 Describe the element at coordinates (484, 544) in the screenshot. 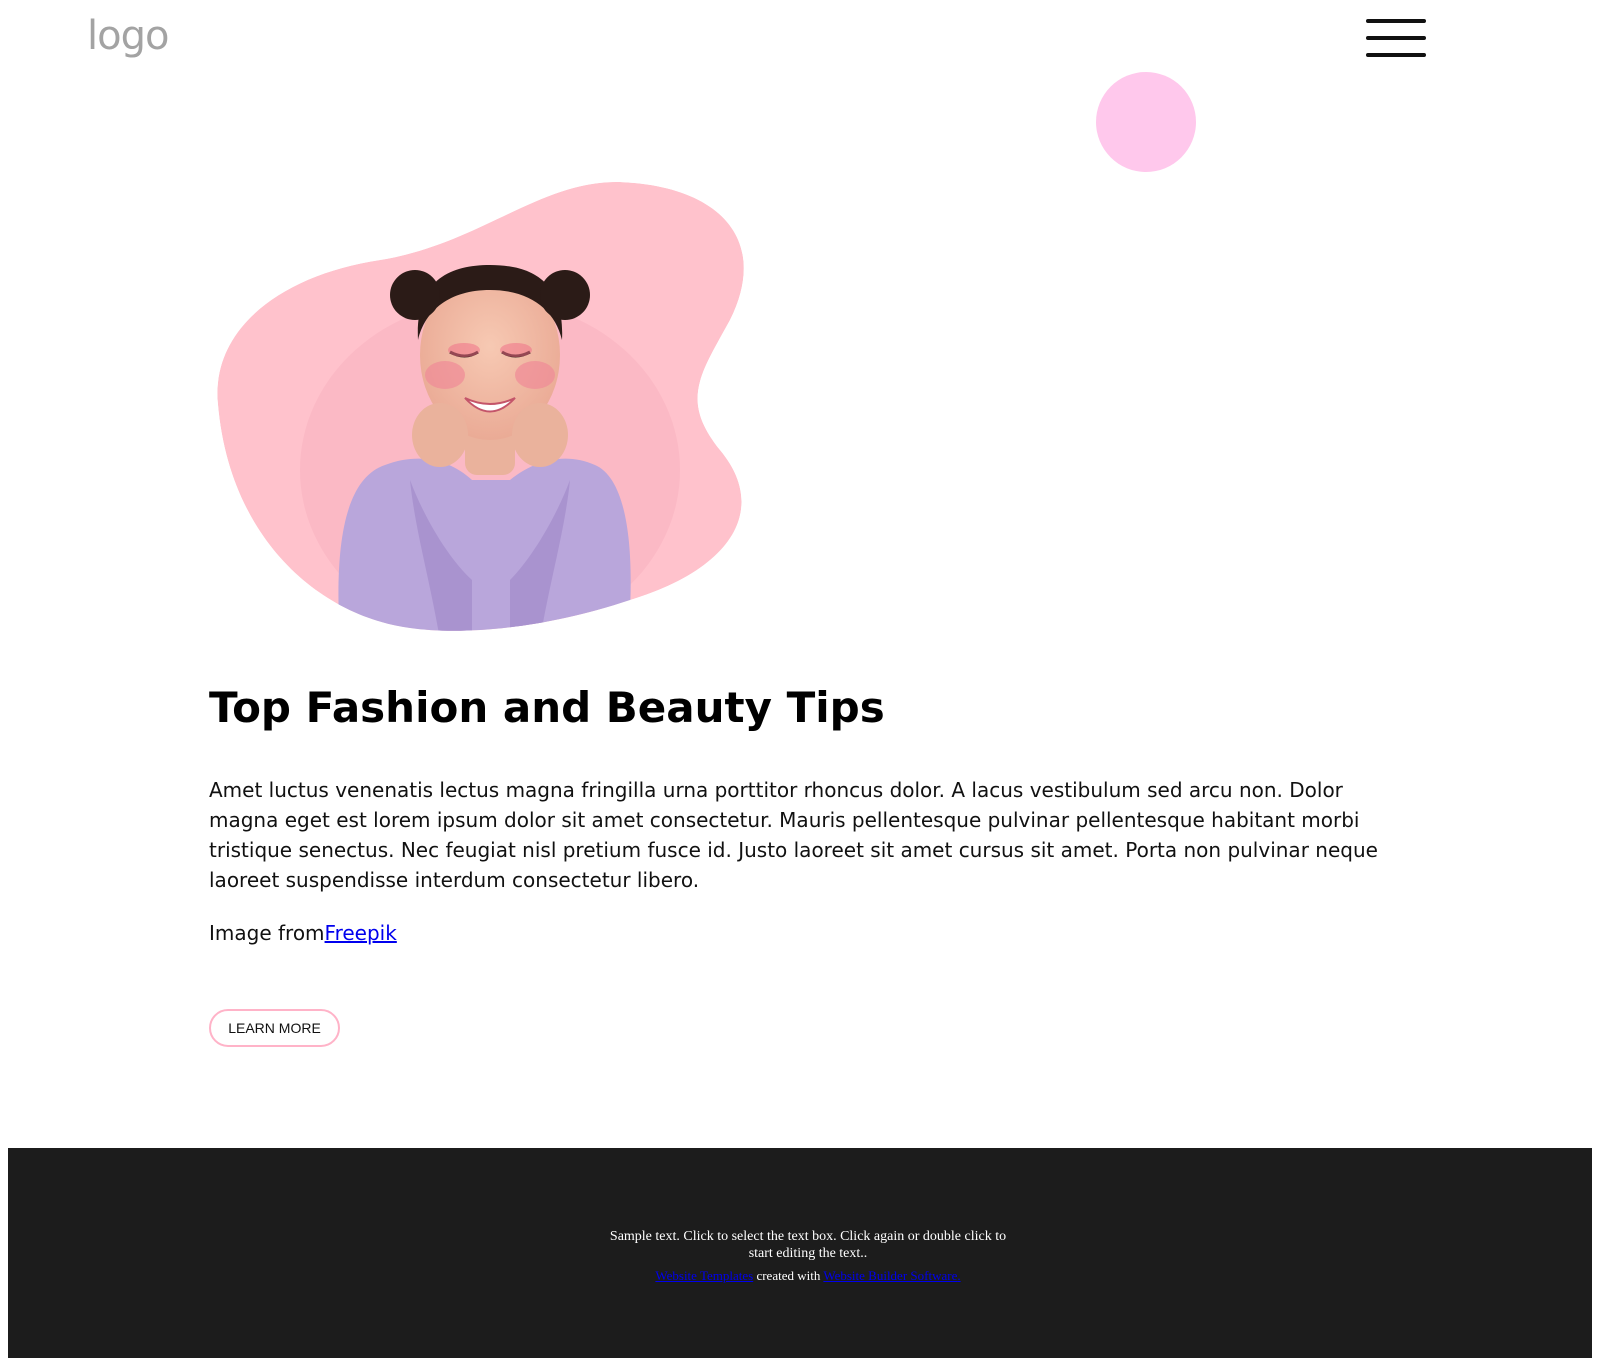

I see `hoodie` at that location.